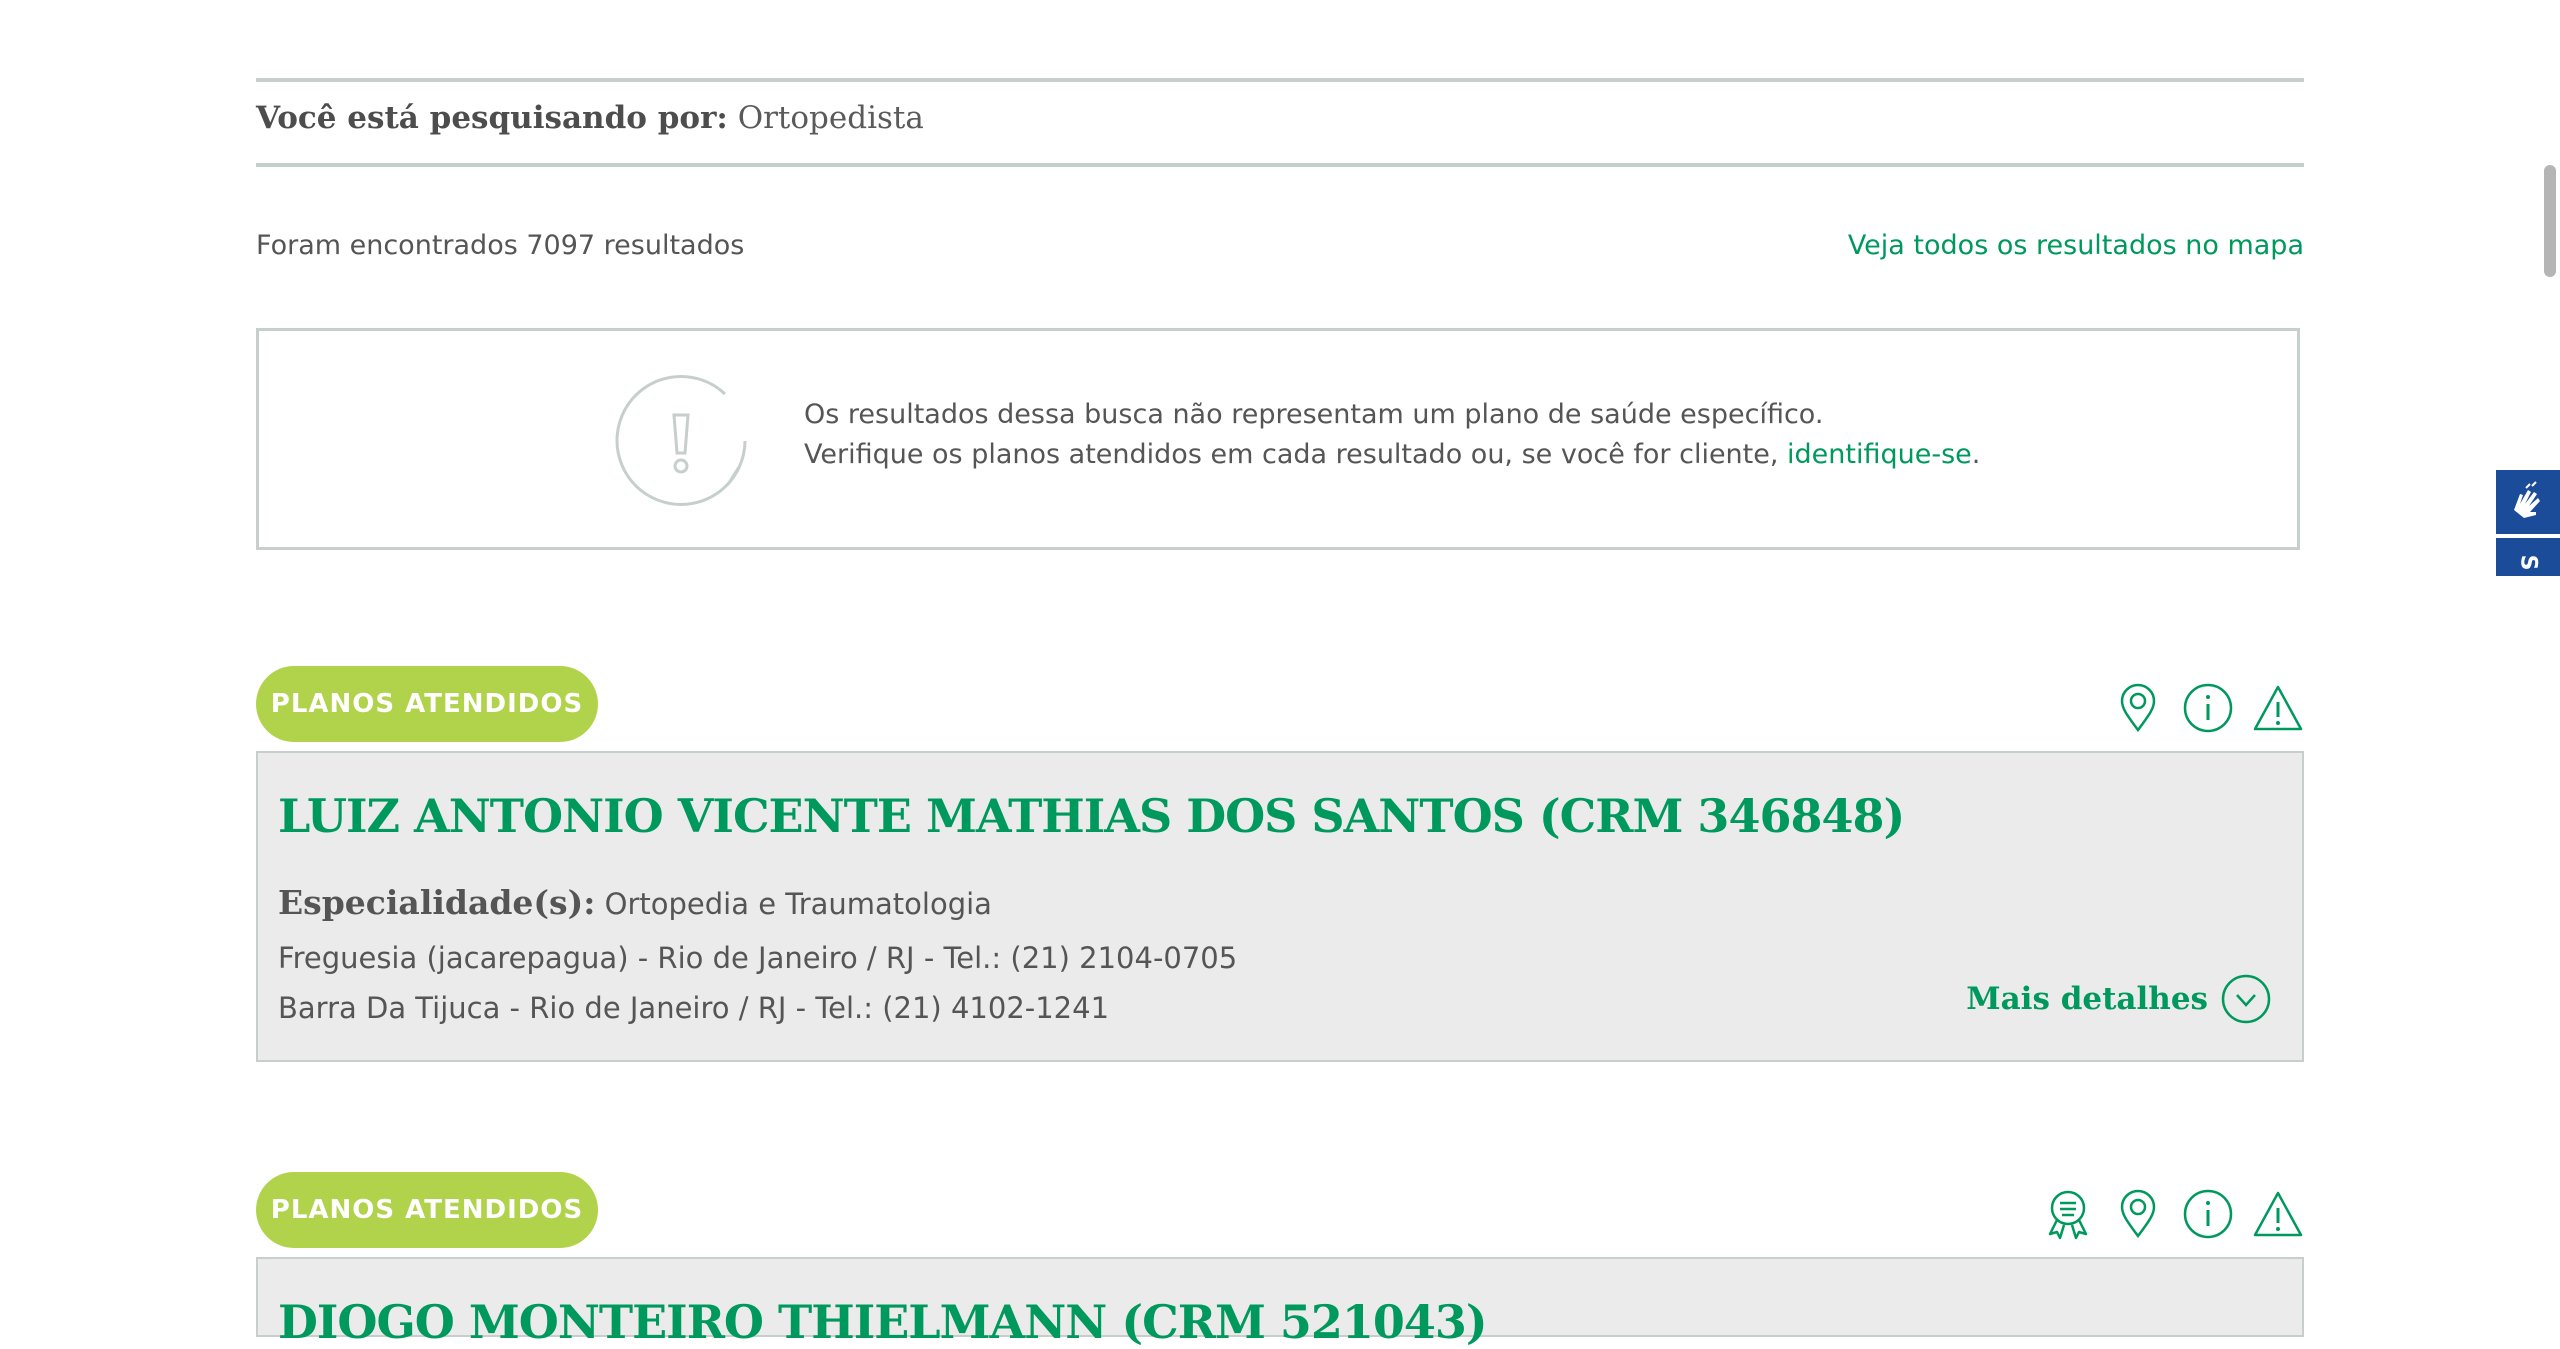 Image resolution: width=2560 pixels, height=1349 pixels. What do you see at coordinates (1280, 165) in the screenshot?
I see `bottom-divider` at bounding box center [1280, 165].